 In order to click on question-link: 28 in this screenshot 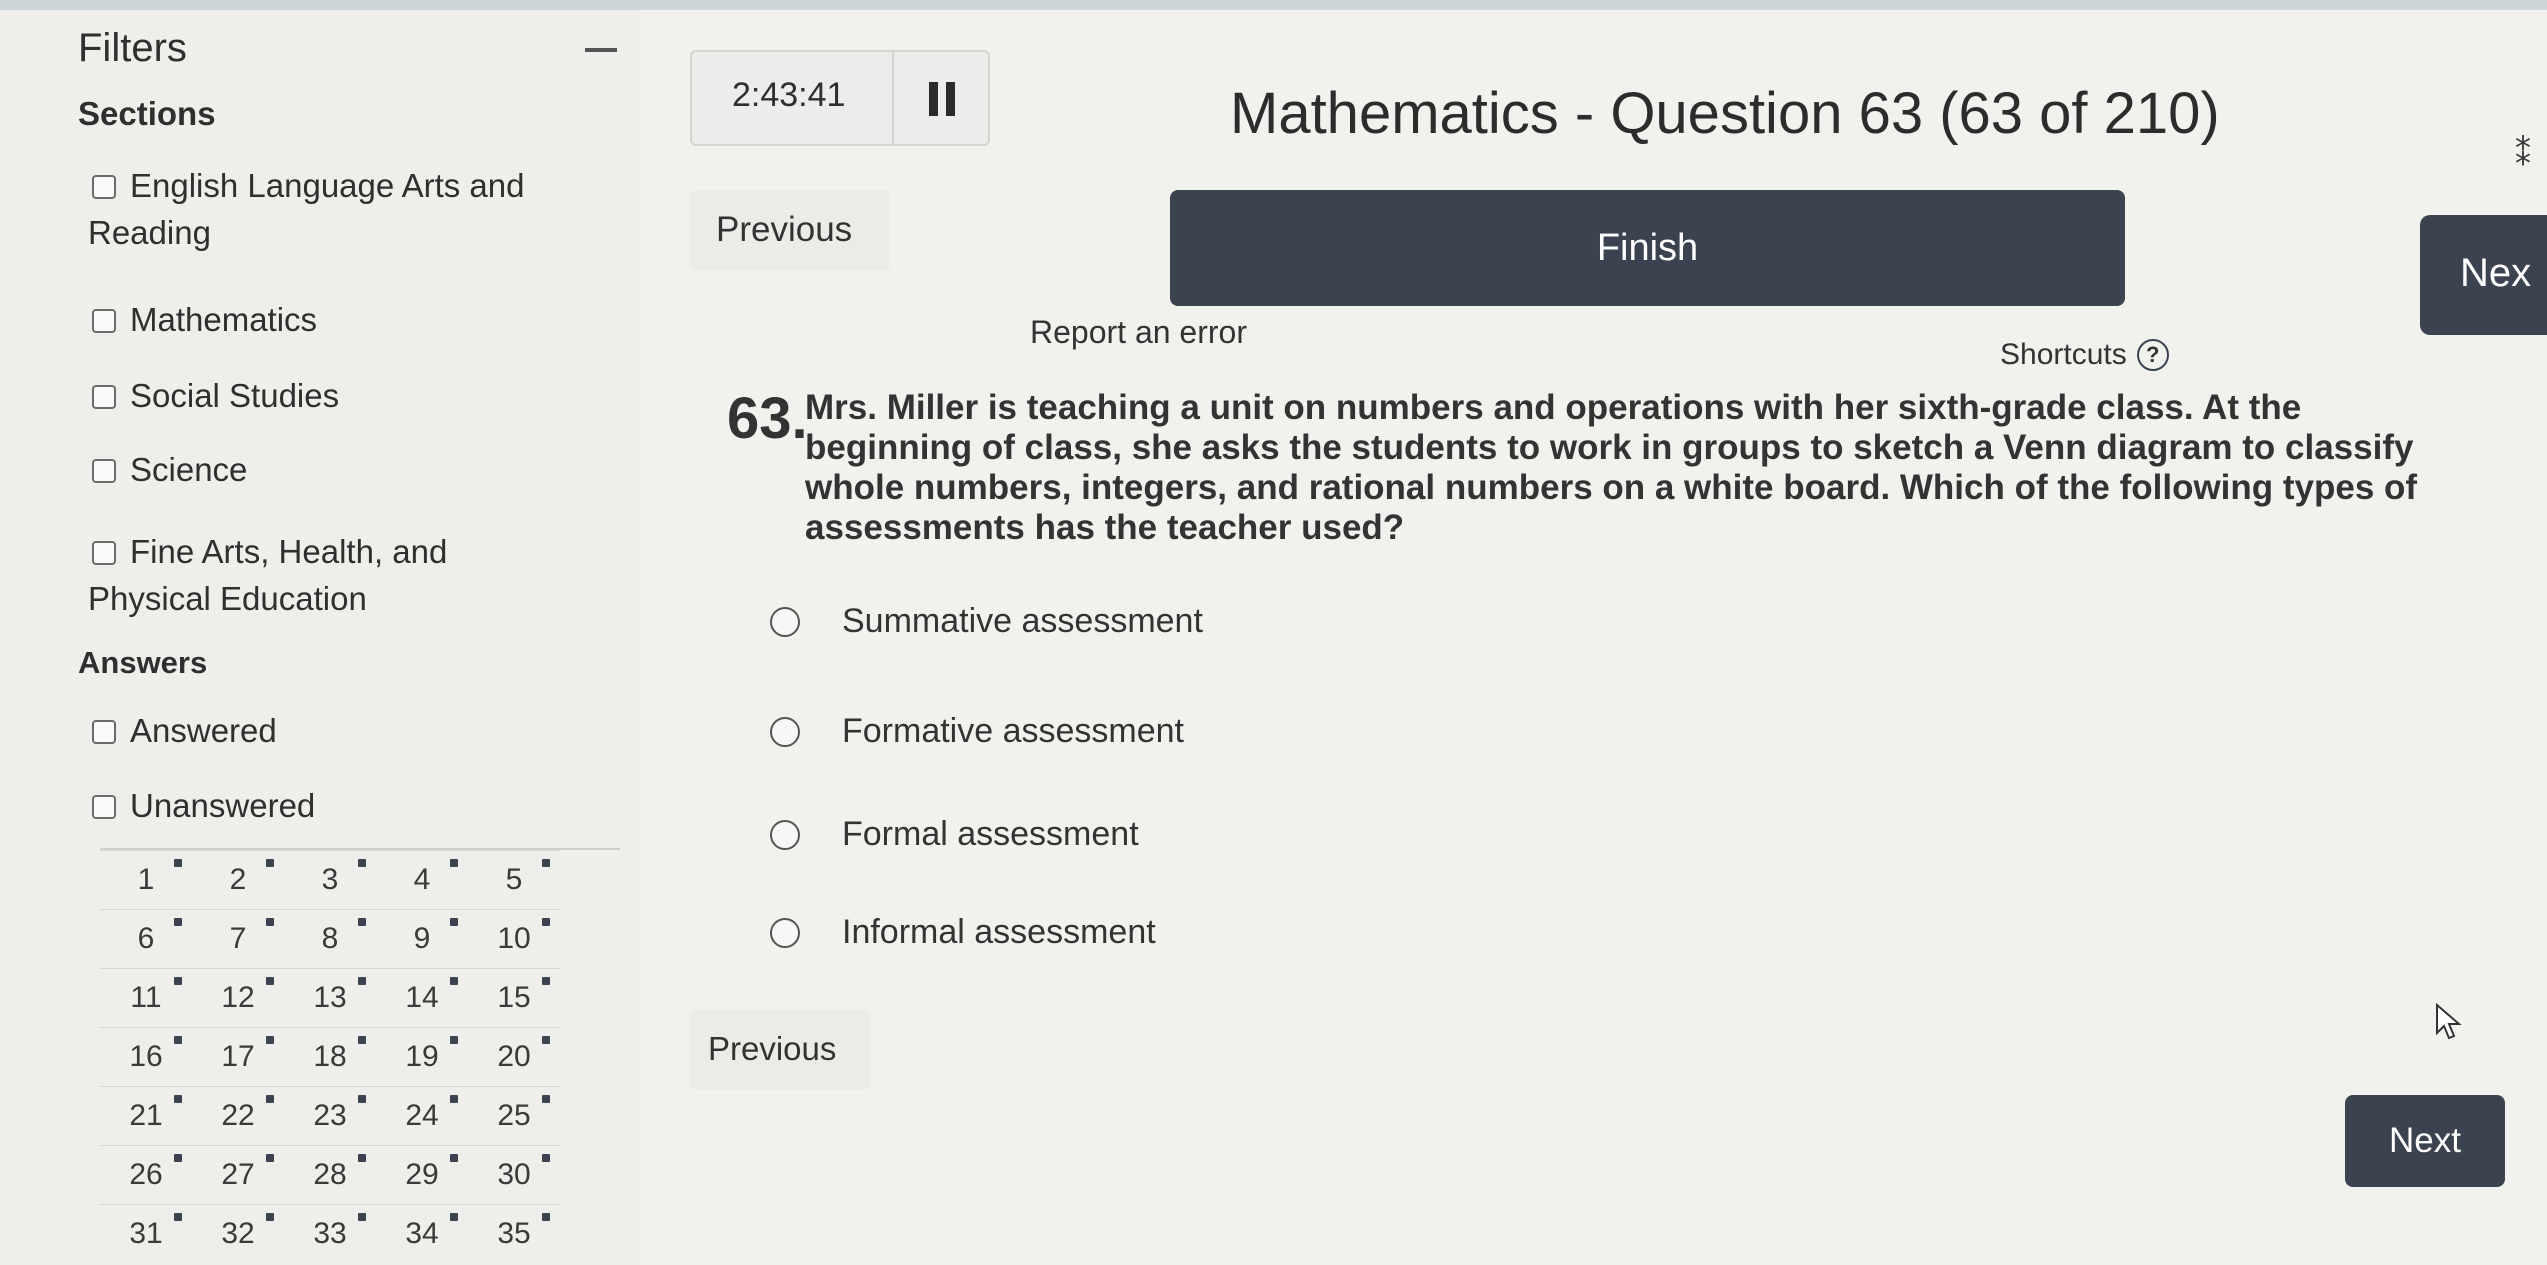, I will do `click(330, 1175)`.